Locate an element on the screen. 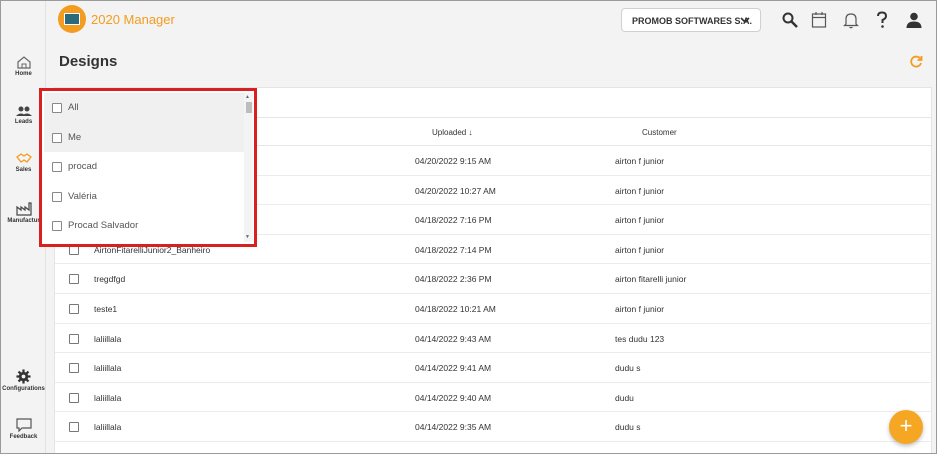 This screenshot has height=454, width=937. customer-cell: airton fitarelli junior is located at coordinates (651, 279).